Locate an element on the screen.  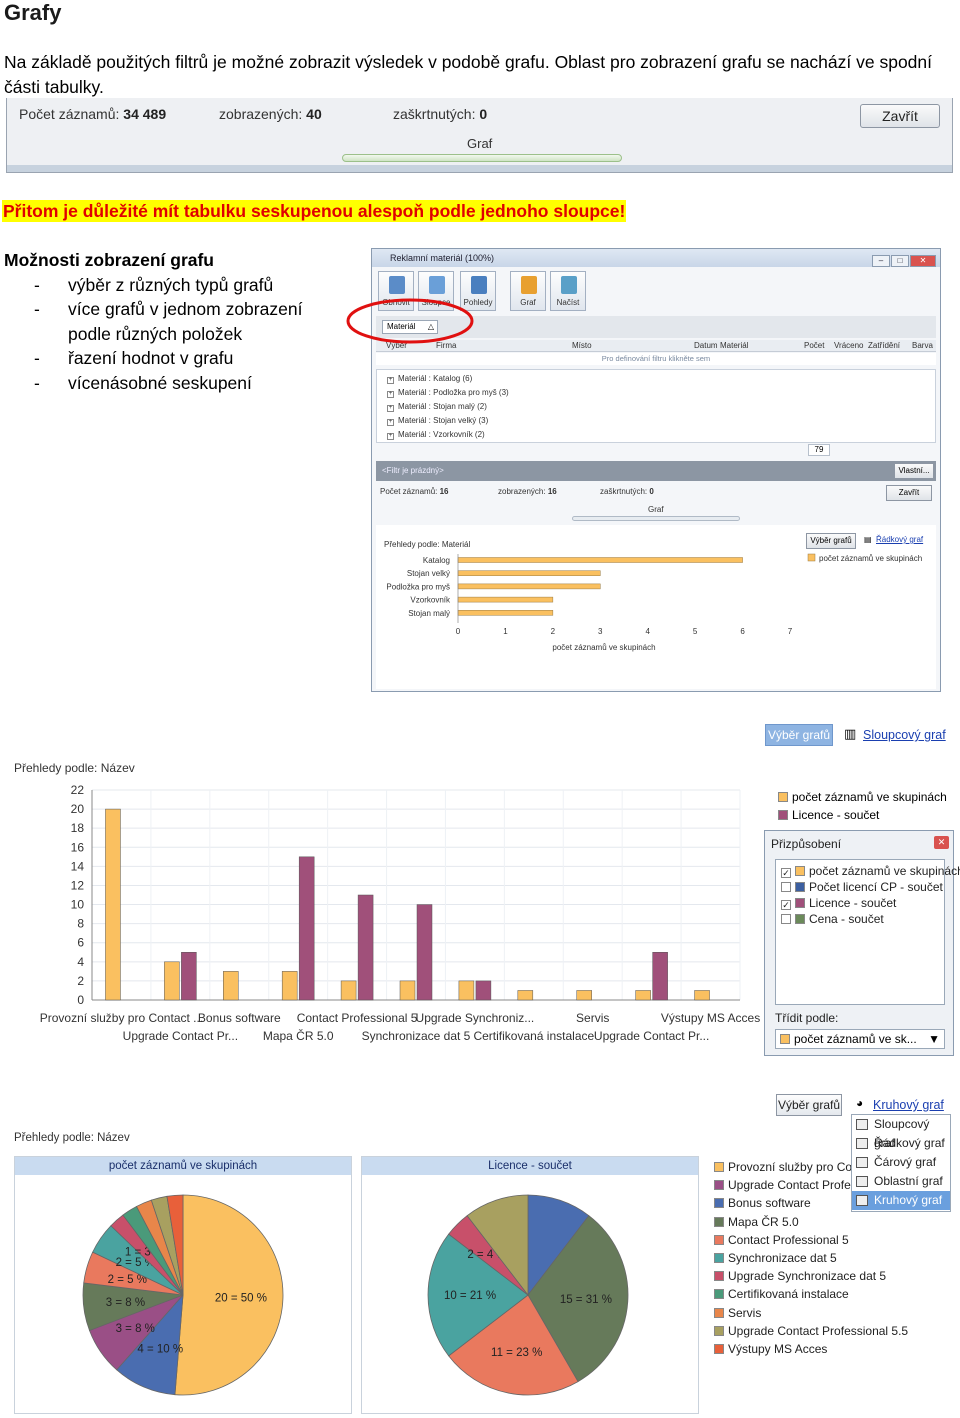
category-label: Stojan malý is located at coordinates (429, 613).